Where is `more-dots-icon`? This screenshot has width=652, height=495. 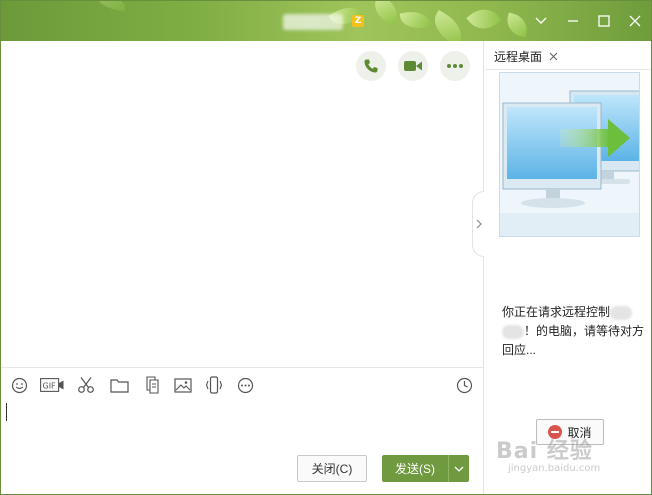
more-dots-icon is located at coordinates (455, 66).